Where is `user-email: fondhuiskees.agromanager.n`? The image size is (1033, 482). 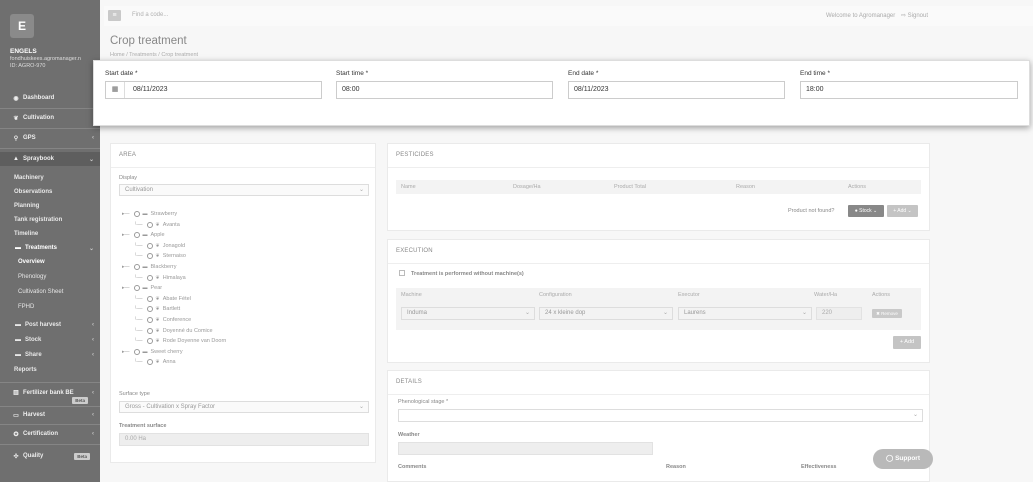
user-email: fondhuiskees.agromanager.n is located at coordinates (45, 59).